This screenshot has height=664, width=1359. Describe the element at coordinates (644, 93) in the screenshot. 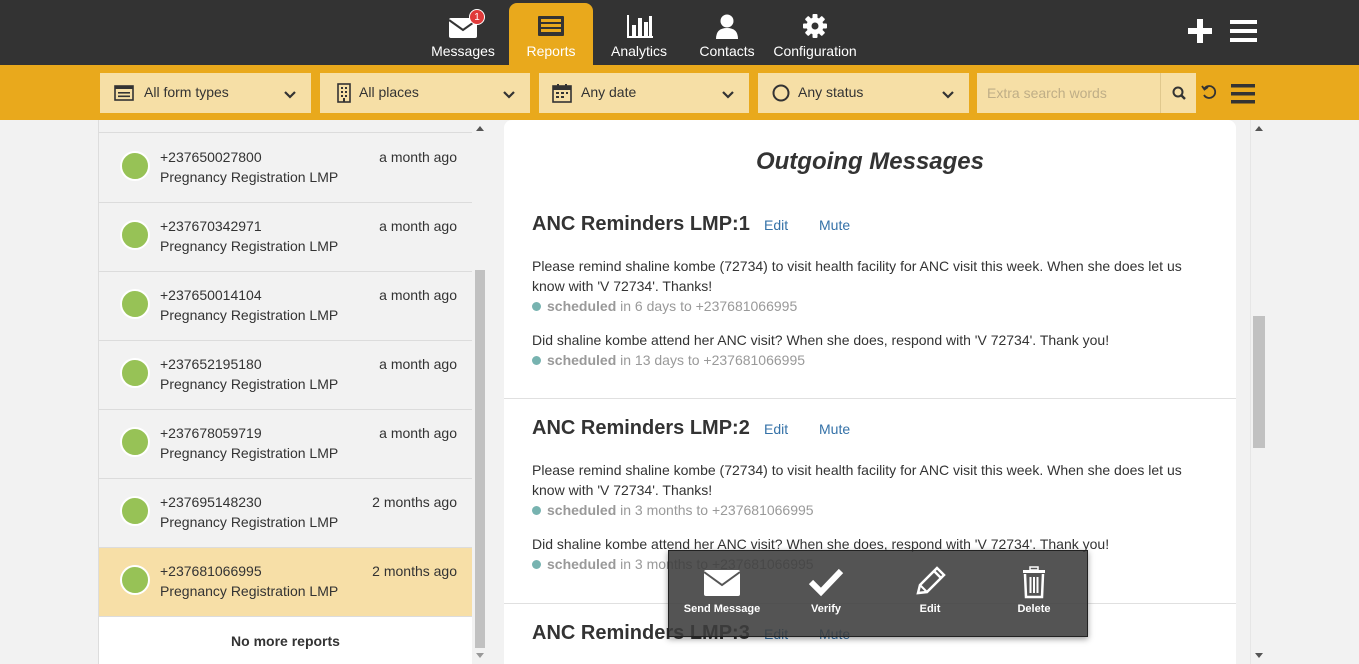

I see `date-filter: Any date` at that location.